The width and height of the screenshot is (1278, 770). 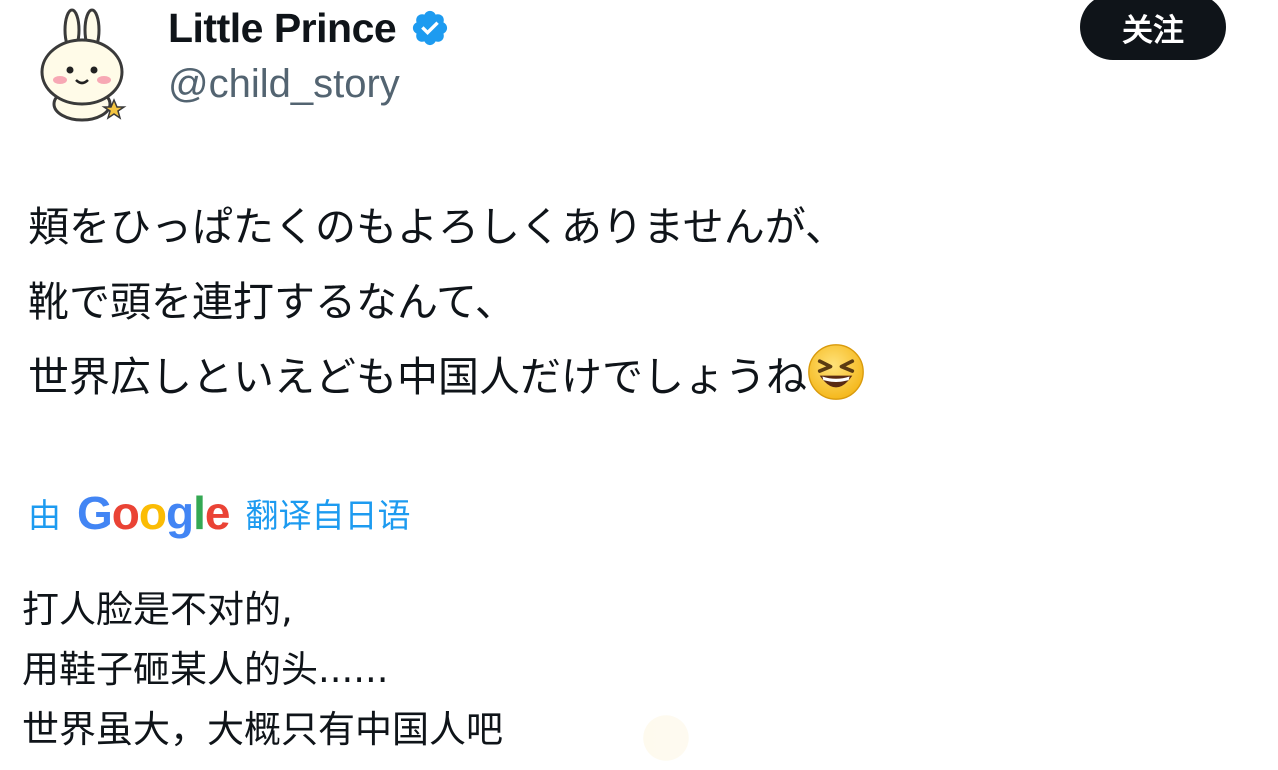 What do you see at coordinates (284, 84) in the screenshot?
I see `account-handle: @child_story` at bounding box center [284, 84].